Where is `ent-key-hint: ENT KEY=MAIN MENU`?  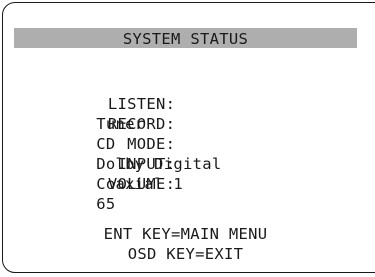 ent-key-hint: ENT KEY=MAIN MENU is located at coordinates (185, 234).